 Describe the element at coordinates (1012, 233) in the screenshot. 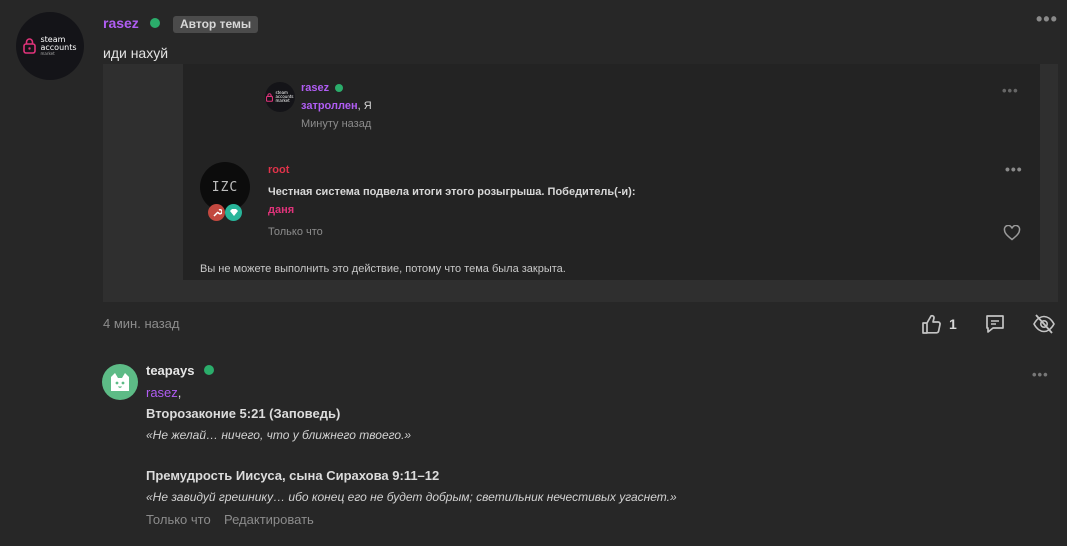

I see `heart-icon` at that location.